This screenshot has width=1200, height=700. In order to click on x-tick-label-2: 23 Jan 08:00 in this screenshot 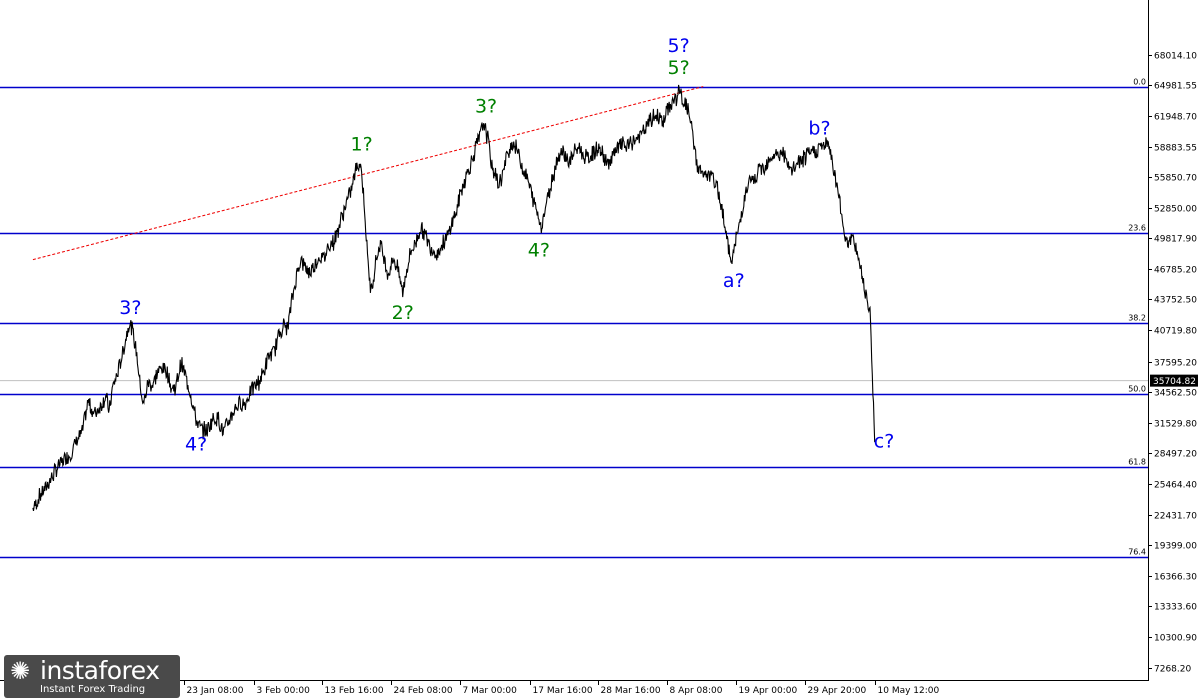, I will do `click(215, 691)`.